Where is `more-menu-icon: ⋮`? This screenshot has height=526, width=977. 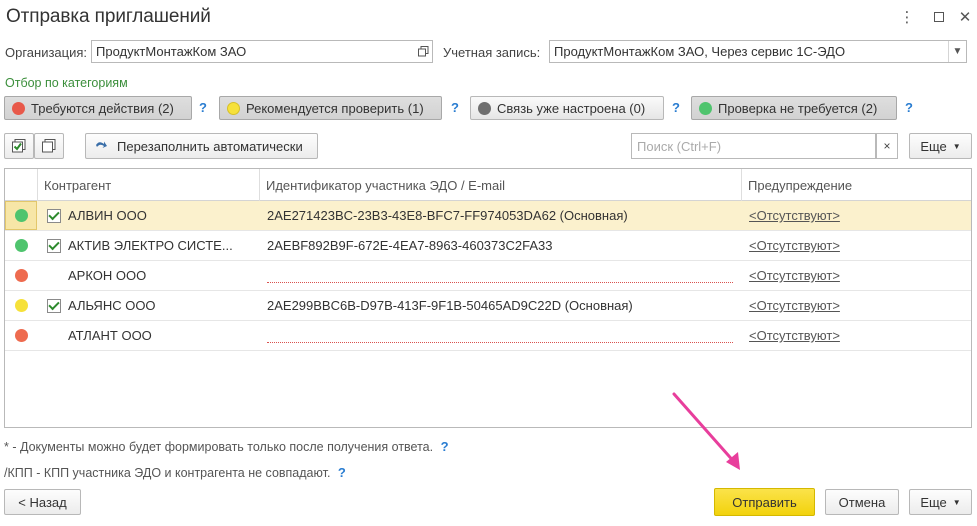
more-menu-icon: ⋮ is located at coordinates (907, 17).